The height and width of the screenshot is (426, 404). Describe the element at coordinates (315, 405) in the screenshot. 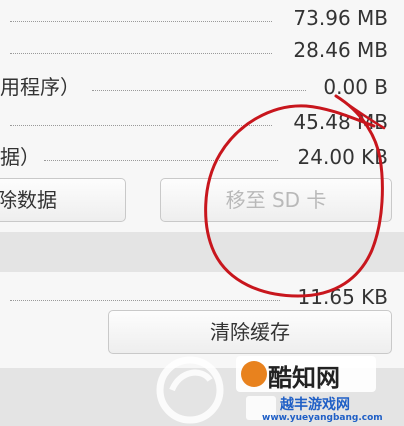

I see `watermark-site-name: 越丰游戏网` at that location.